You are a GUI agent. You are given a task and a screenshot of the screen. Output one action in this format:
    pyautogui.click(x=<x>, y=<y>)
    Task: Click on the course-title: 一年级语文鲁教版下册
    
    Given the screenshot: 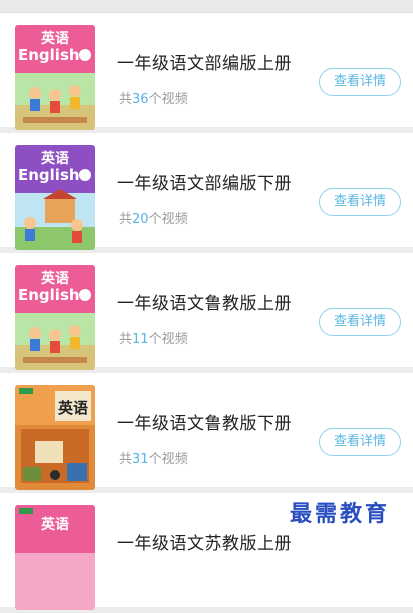 What is the action you would take?
    pyautogui.click(x=204, y=424)
    